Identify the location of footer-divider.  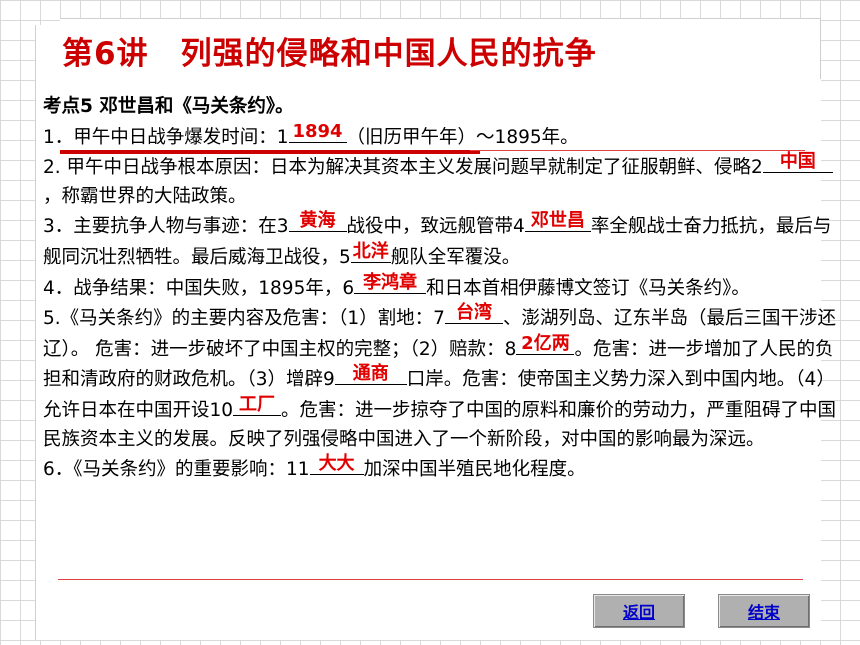
(430, 579).